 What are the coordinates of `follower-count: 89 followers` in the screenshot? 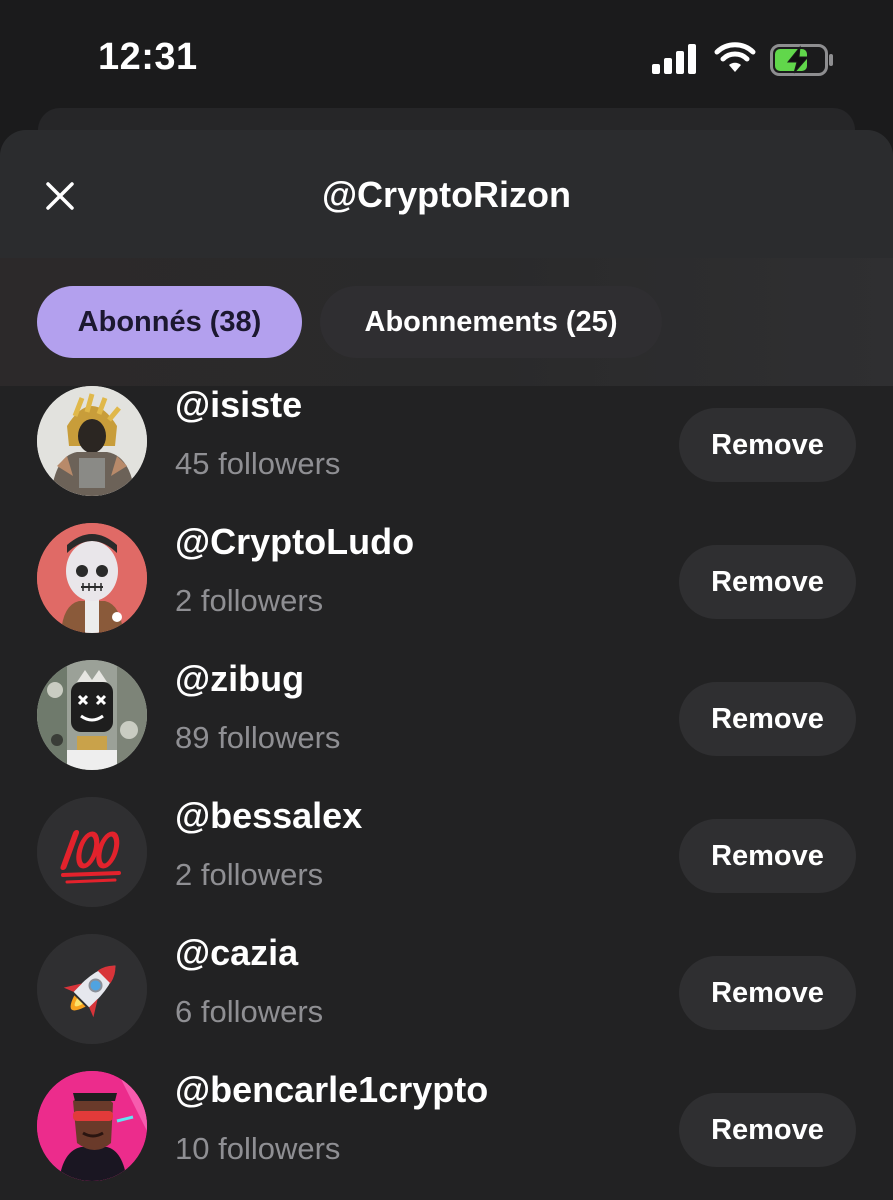 It's located at (258, 737).